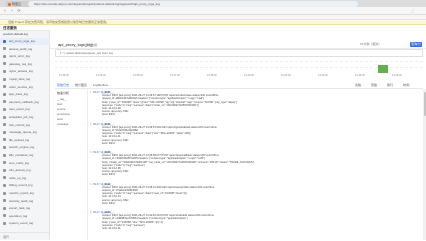 This screenshot has height=241, width=426. Describe the element at coordinates (360, 75) in the screenshot. I see `histogram-tick-label: 14:44:30` at that location.